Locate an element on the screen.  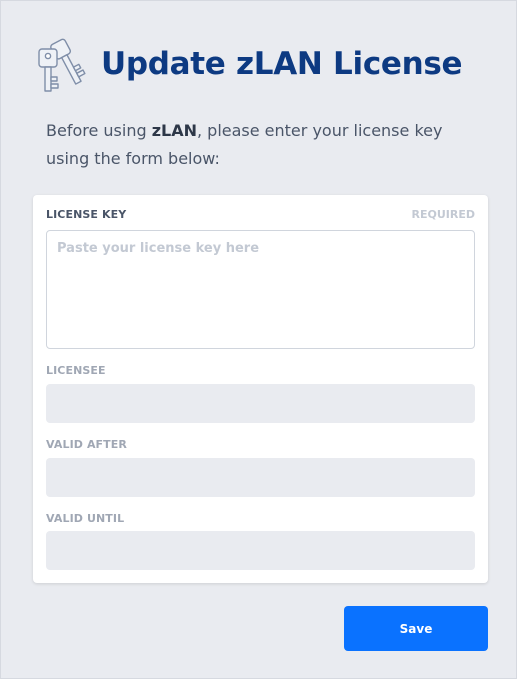
intro-app-name: zLAN is located at coordinates (174, 130).